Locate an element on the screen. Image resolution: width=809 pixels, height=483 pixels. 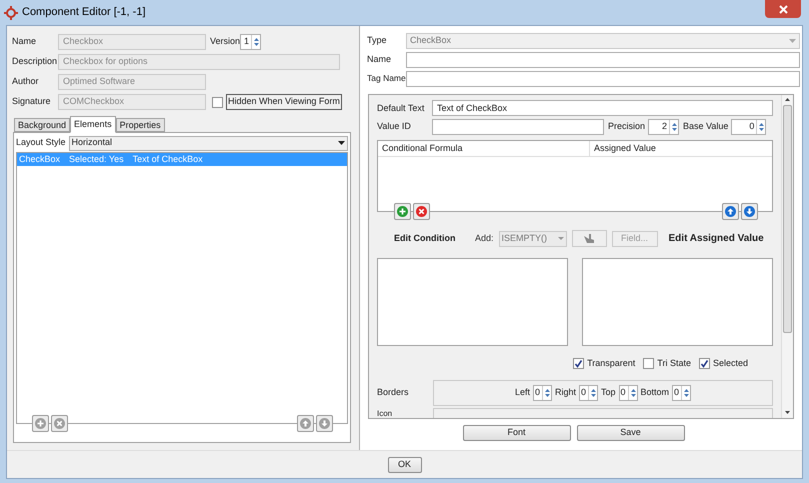
field-label: Precision is located at coordinates (627, 127).